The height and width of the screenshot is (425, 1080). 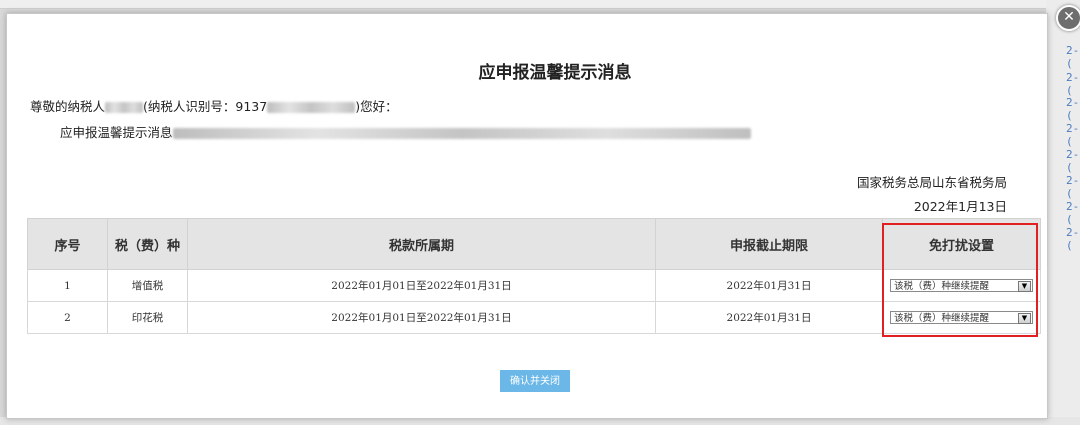 What do you see at coordinates (421, 244) in the screenshot?
I see `header-tax-period: 税款所属期` at bounding box center [421, 244].